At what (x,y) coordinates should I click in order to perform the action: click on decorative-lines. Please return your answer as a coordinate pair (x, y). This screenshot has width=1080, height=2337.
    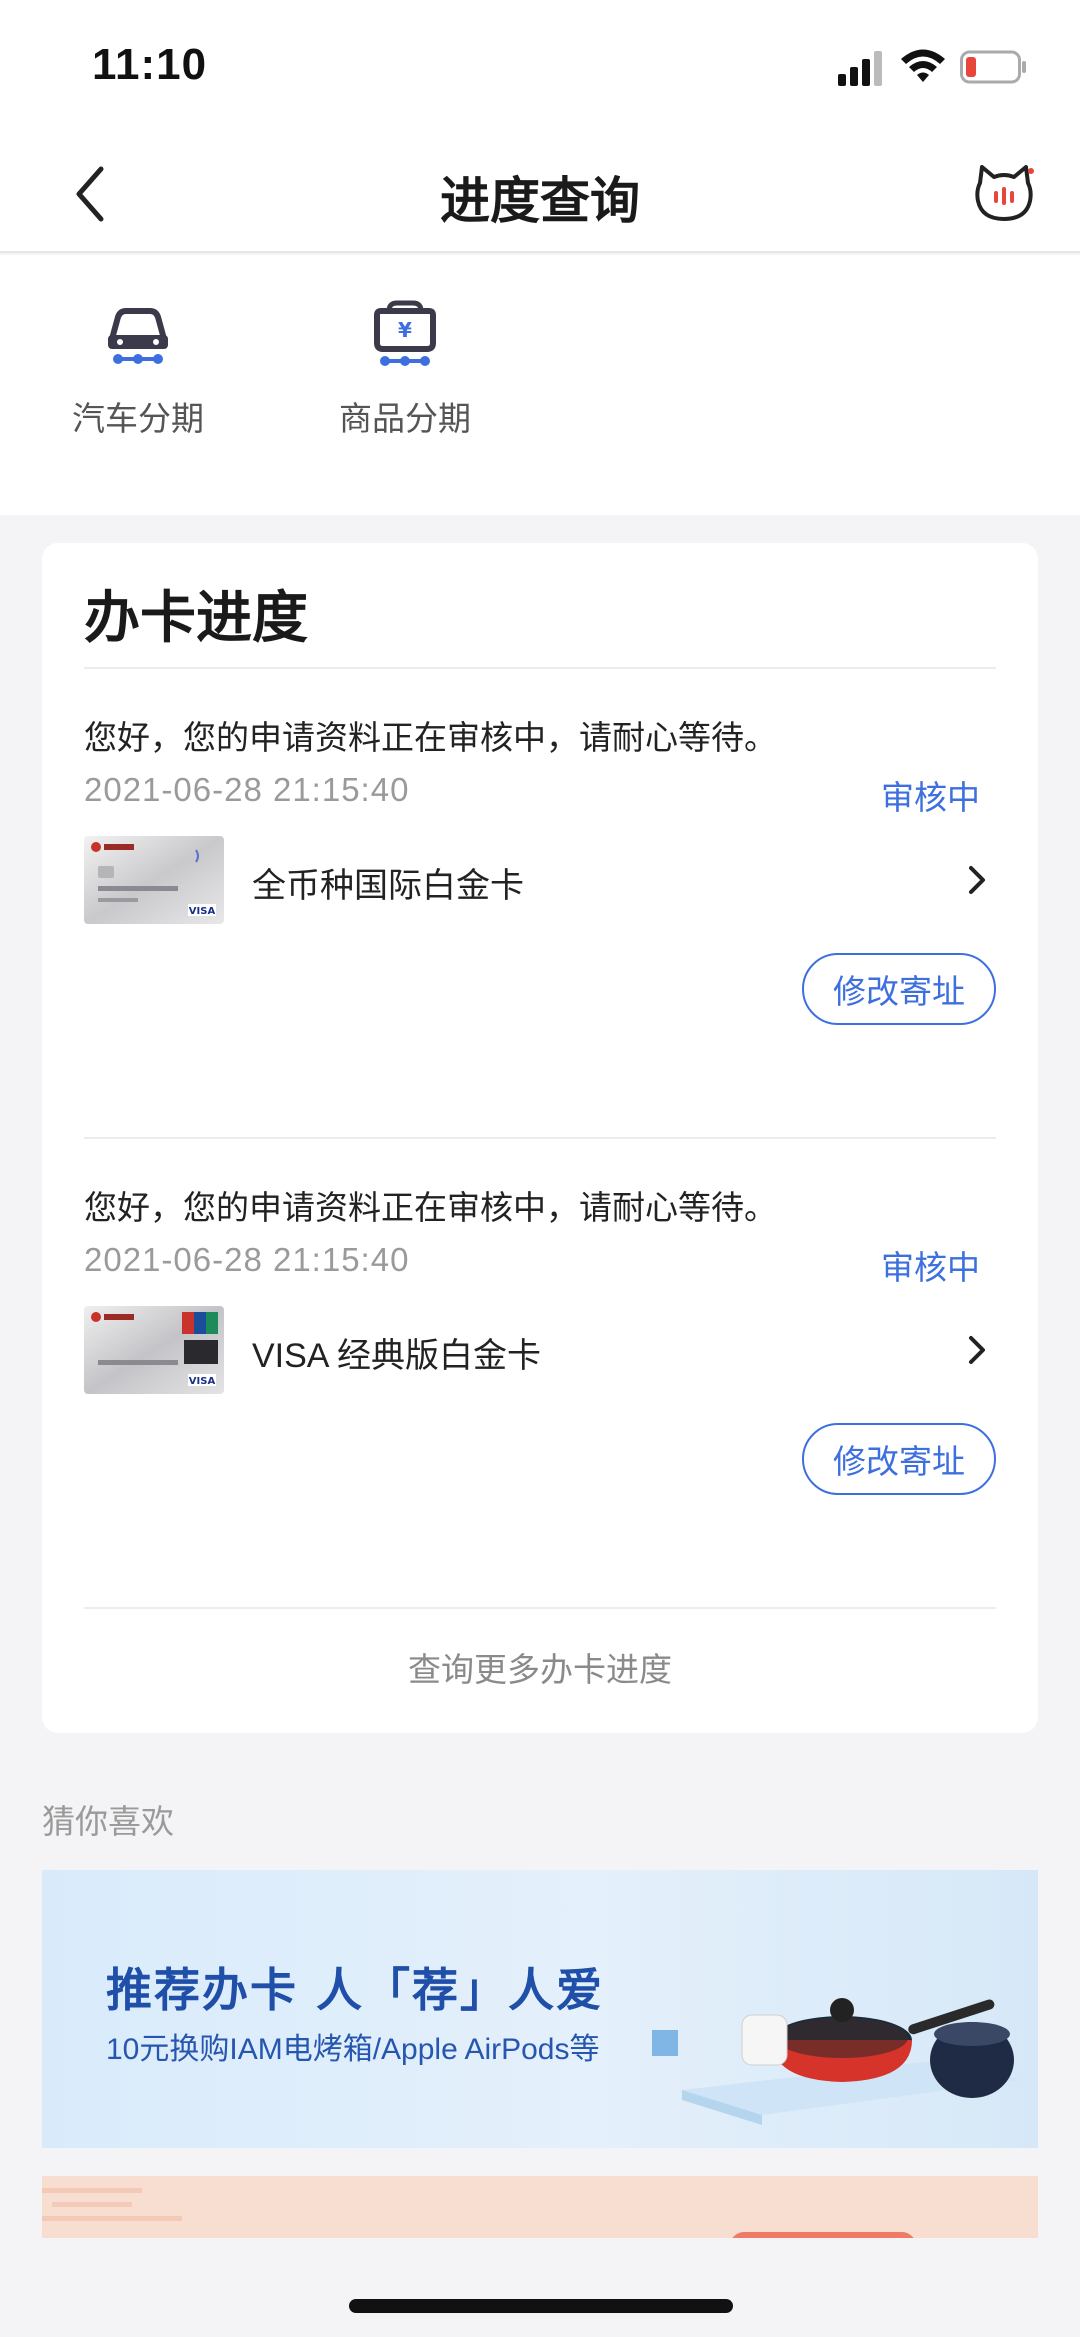
    Looking at the image, I should click on (112, 2204).